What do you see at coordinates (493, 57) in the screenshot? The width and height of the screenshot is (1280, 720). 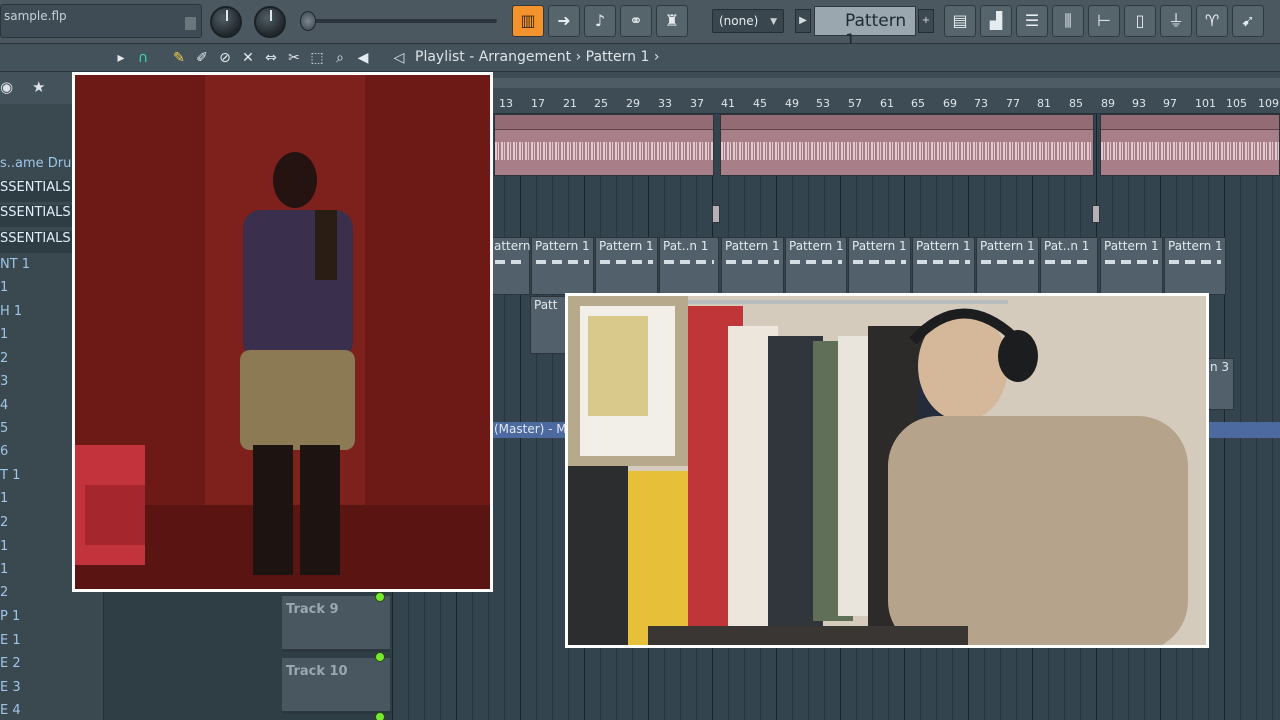 I see `breadcrumb-playlist: Playlist - Arrangement` at bounding box center [493, 57].